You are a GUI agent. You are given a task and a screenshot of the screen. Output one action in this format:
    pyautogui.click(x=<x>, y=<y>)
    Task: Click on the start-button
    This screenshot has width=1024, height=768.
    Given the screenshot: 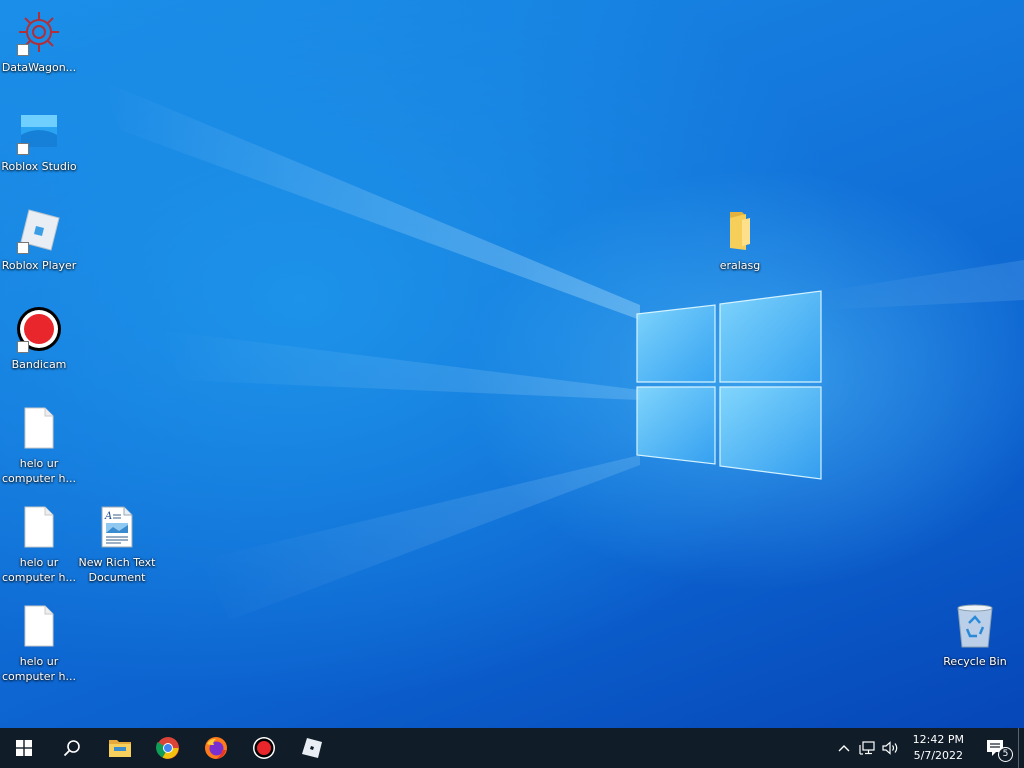 What is the action you would take?
    pyautogui.click(x=24, y=748)
    